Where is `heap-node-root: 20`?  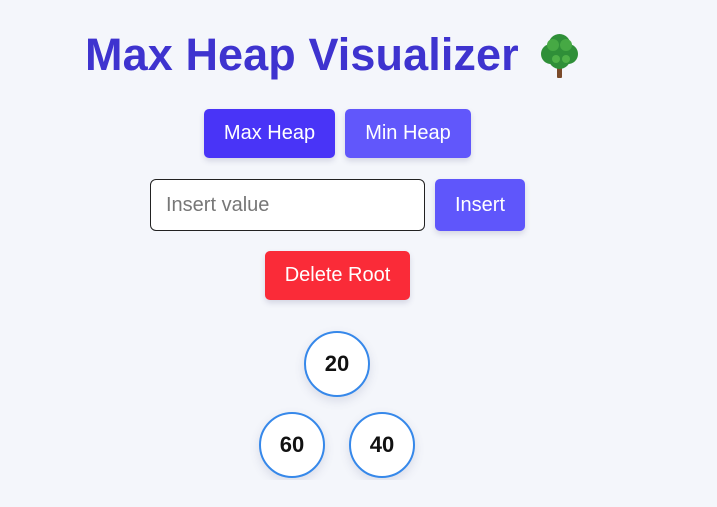
heap-node-root: 20 is located at coordinates (337, 364).